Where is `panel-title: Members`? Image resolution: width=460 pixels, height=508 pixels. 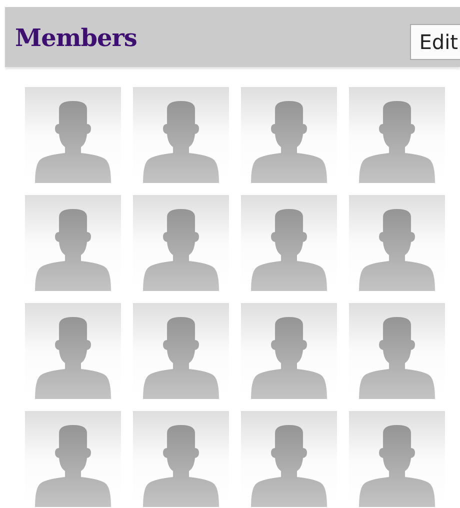 panel-title: Members is located at coordinates (76, 37).